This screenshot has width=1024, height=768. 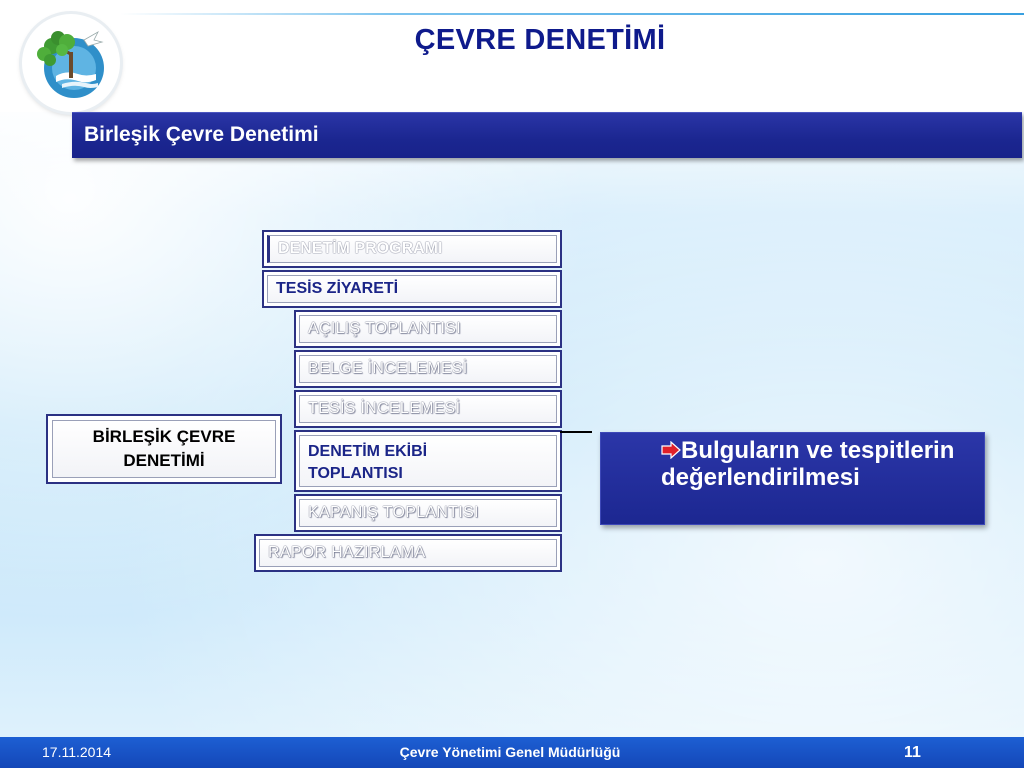 I want to click on ministry-logo-icon, so click(x=71, y=63).